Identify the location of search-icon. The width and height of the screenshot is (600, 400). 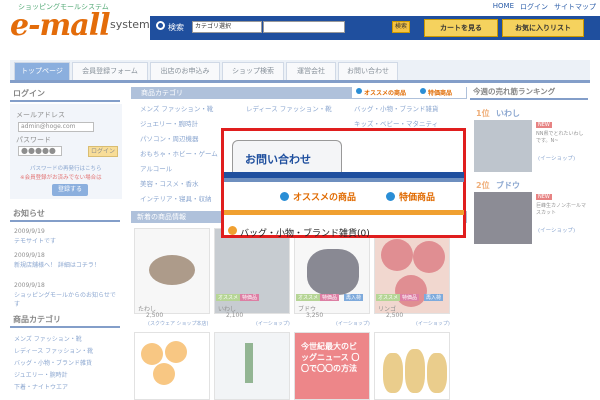
(160, 25).